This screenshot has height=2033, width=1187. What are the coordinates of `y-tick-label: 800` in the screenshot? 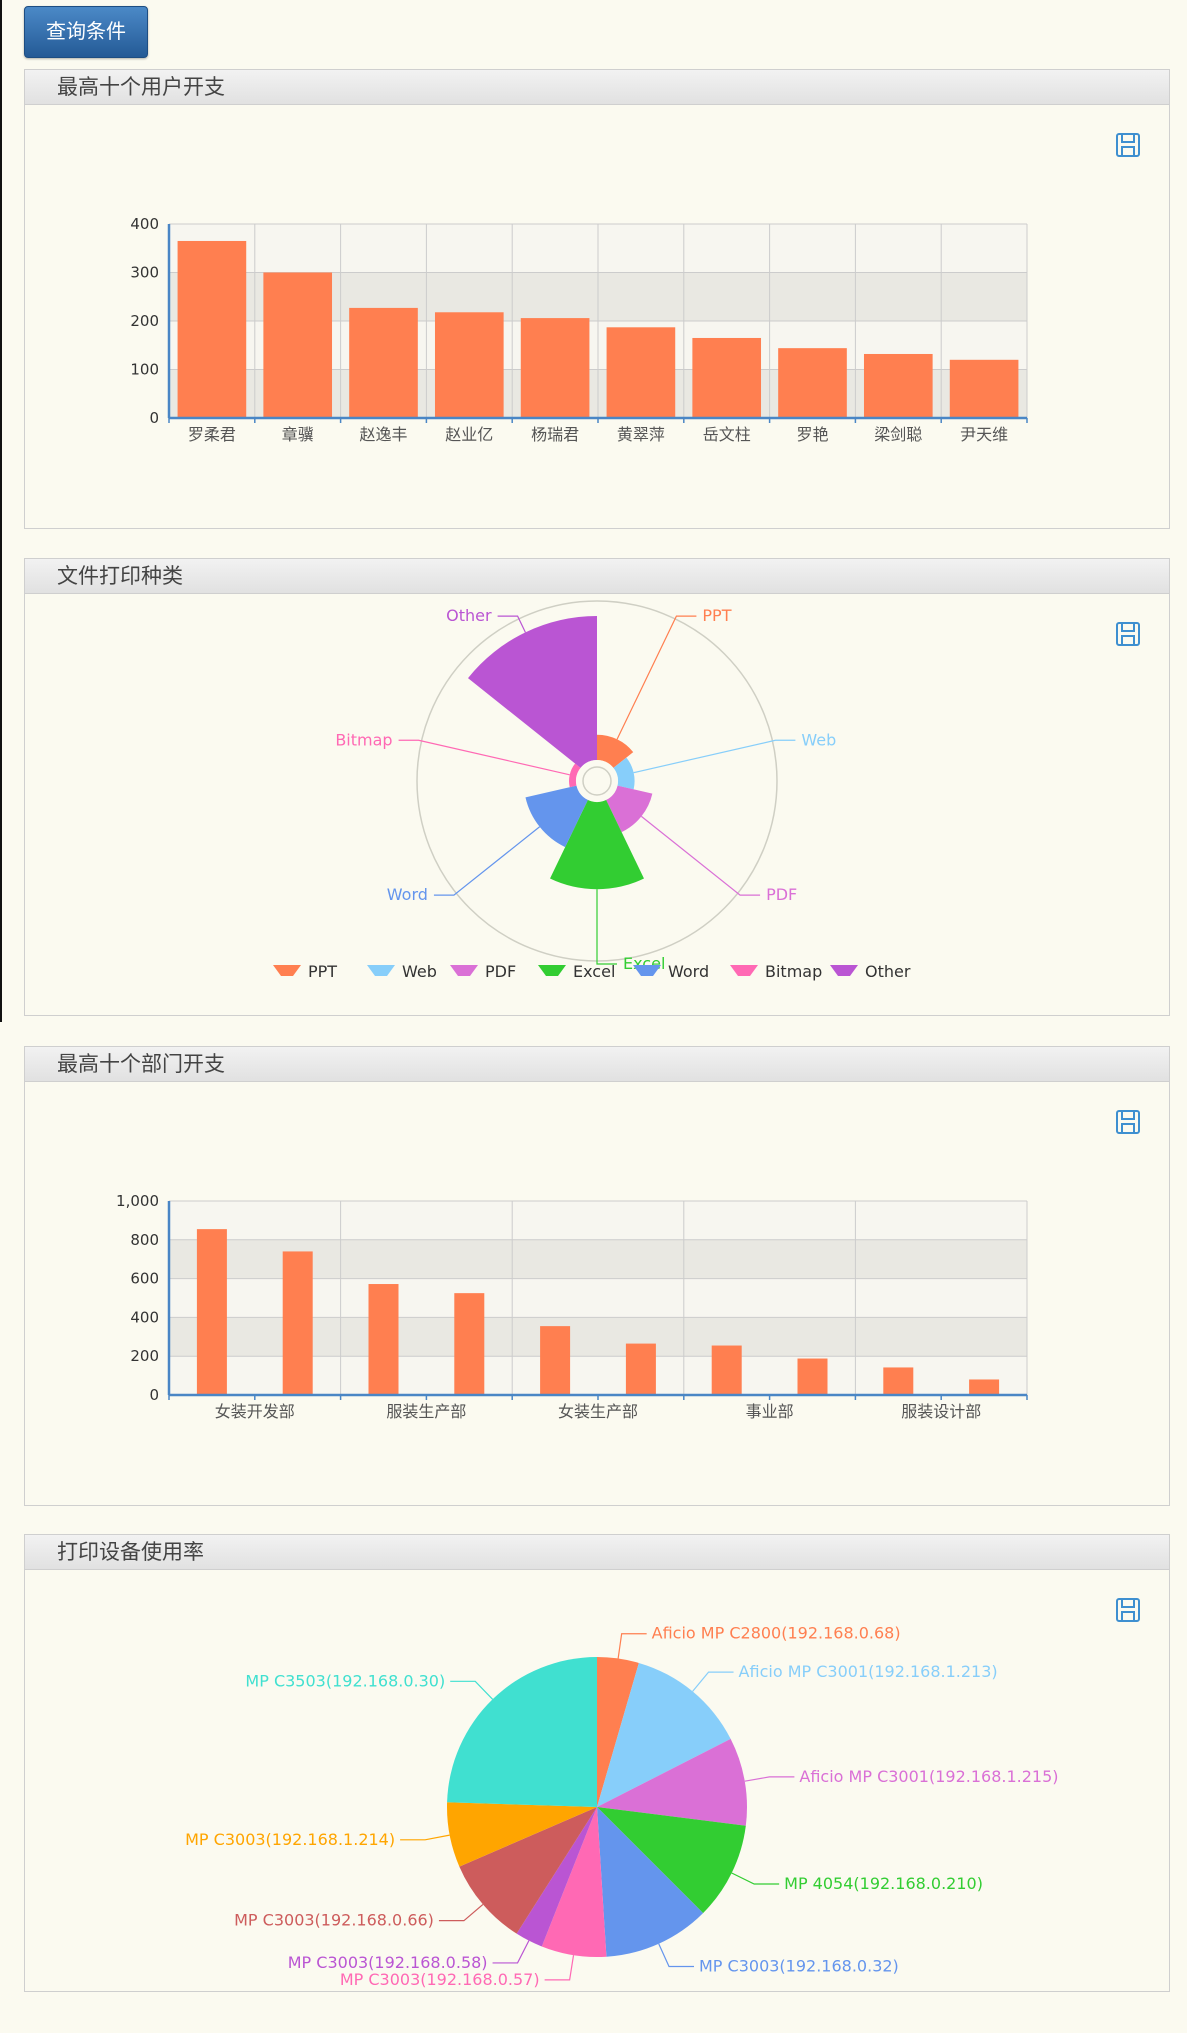 It's located at (144, 1240).